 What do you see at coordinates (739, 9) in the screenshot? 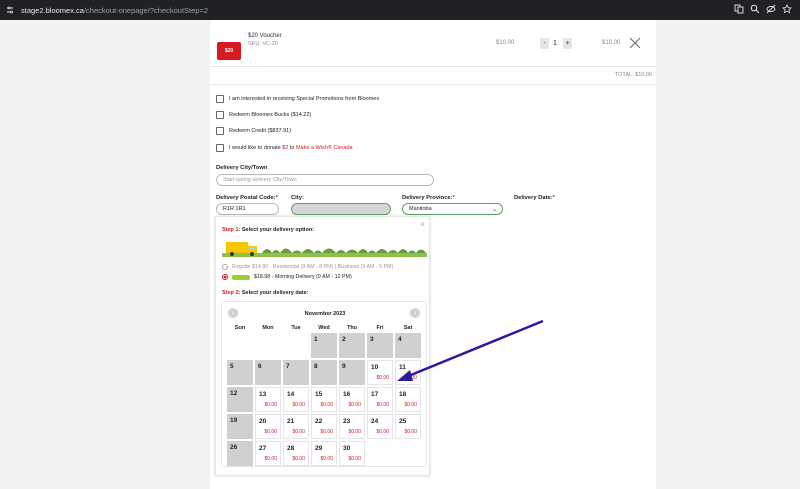
I see `translate-icon` at bounding box center [739, 9].